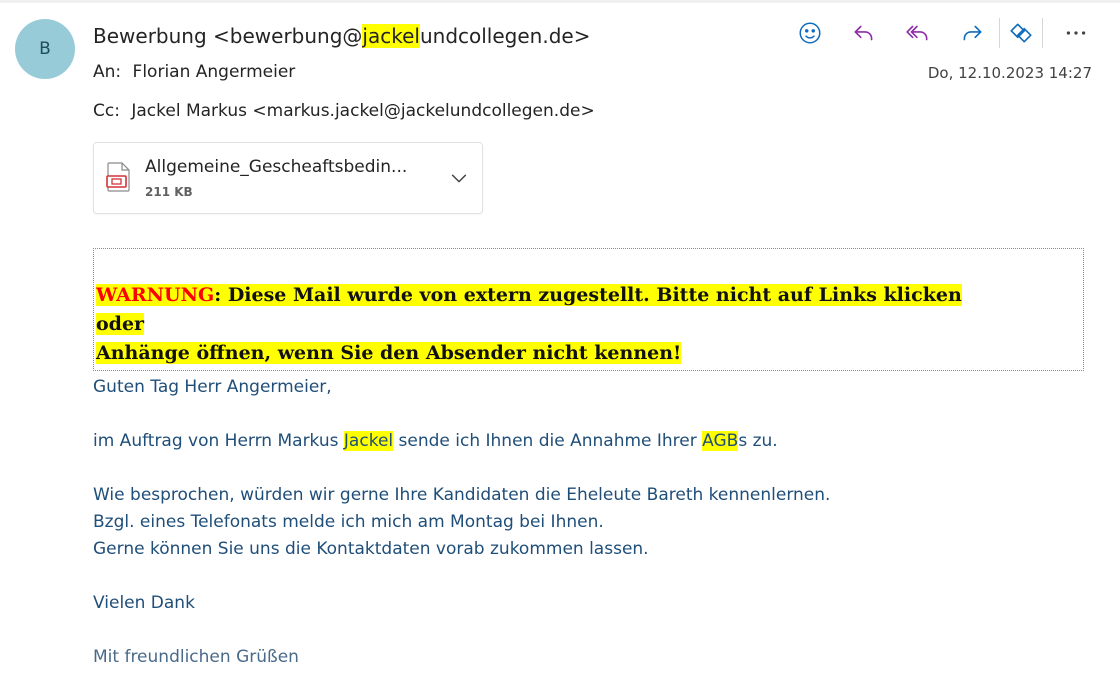 The width and height of the screenshot is (1120, 675). I want to click on emoji-icon, so click(810, 33).